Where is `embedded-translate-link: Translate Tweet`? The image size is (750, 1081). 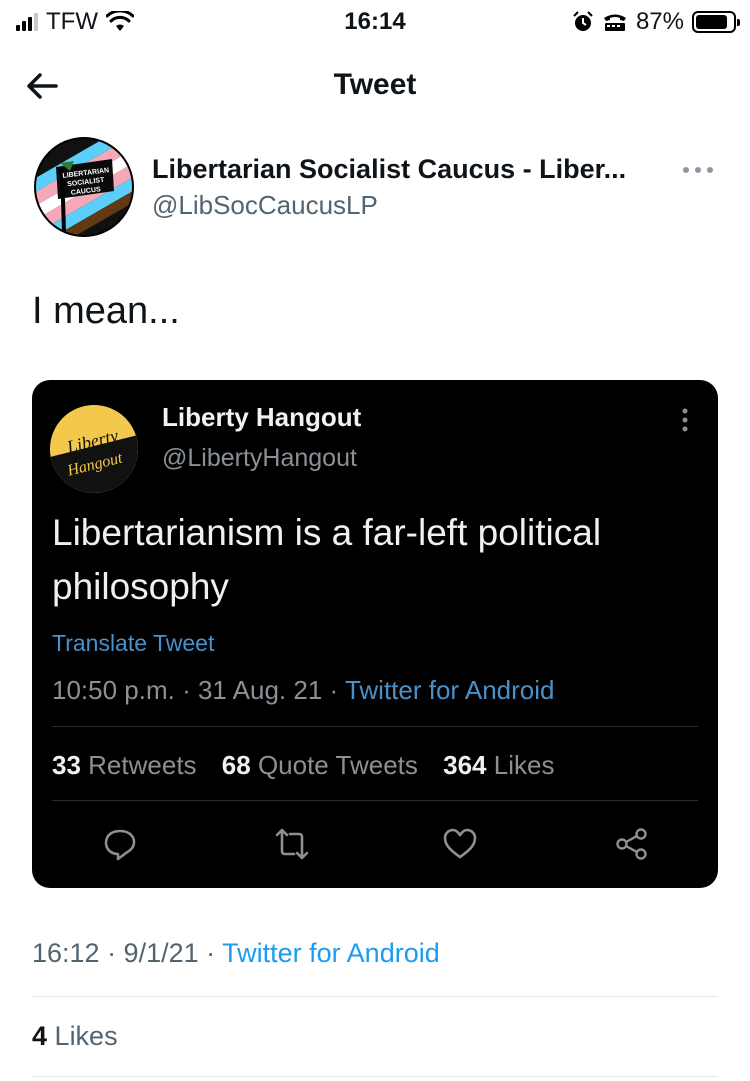
embedded-translate-link: Translate Tweet is located at coordinates (133, 643).